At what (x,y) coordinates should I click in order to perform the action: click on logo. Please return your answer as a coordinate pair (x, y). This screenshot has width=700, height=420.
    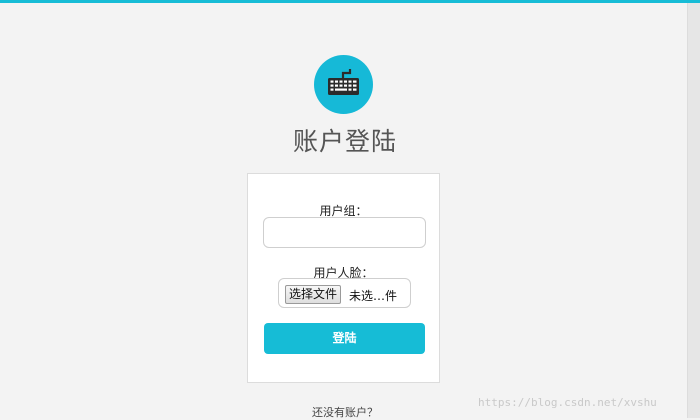
    Looking at the image, I should click on (343, 84).